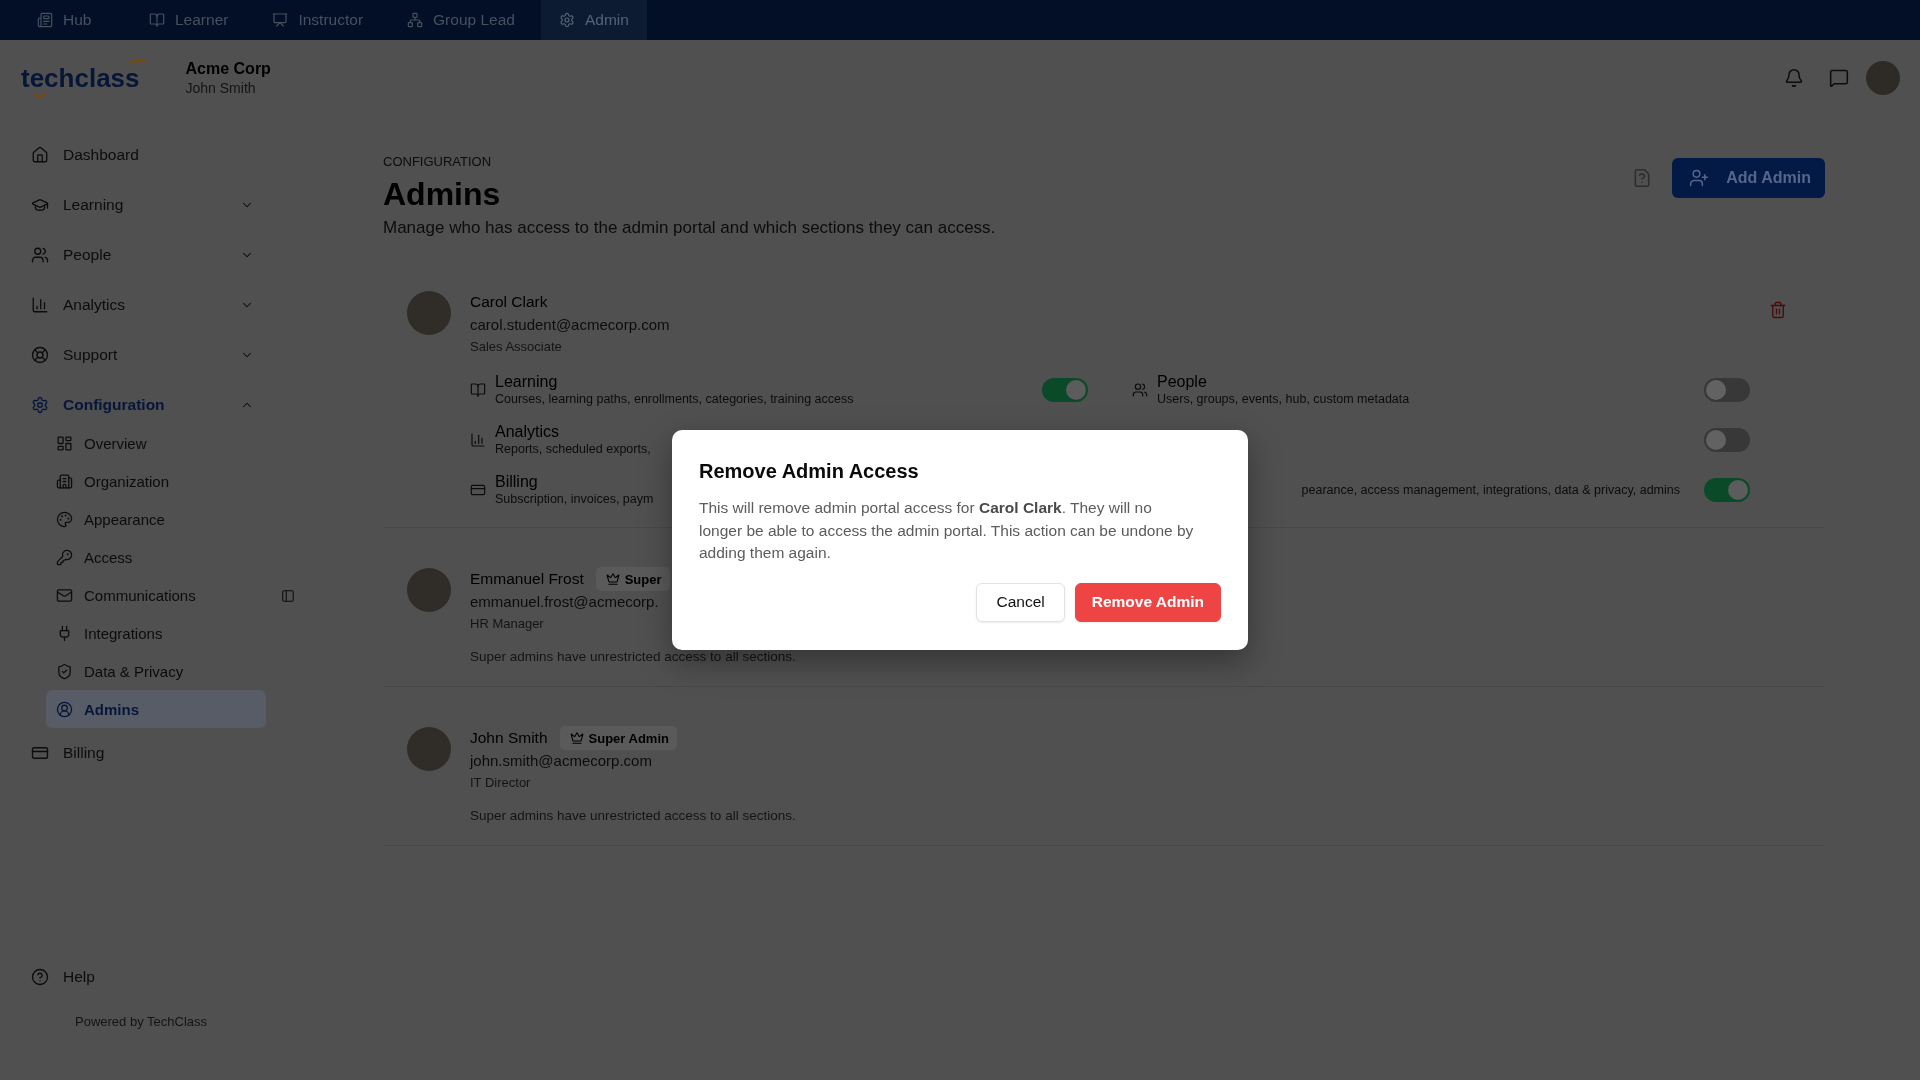  I want to click on nav-tab: Admin, so click(593, 20).